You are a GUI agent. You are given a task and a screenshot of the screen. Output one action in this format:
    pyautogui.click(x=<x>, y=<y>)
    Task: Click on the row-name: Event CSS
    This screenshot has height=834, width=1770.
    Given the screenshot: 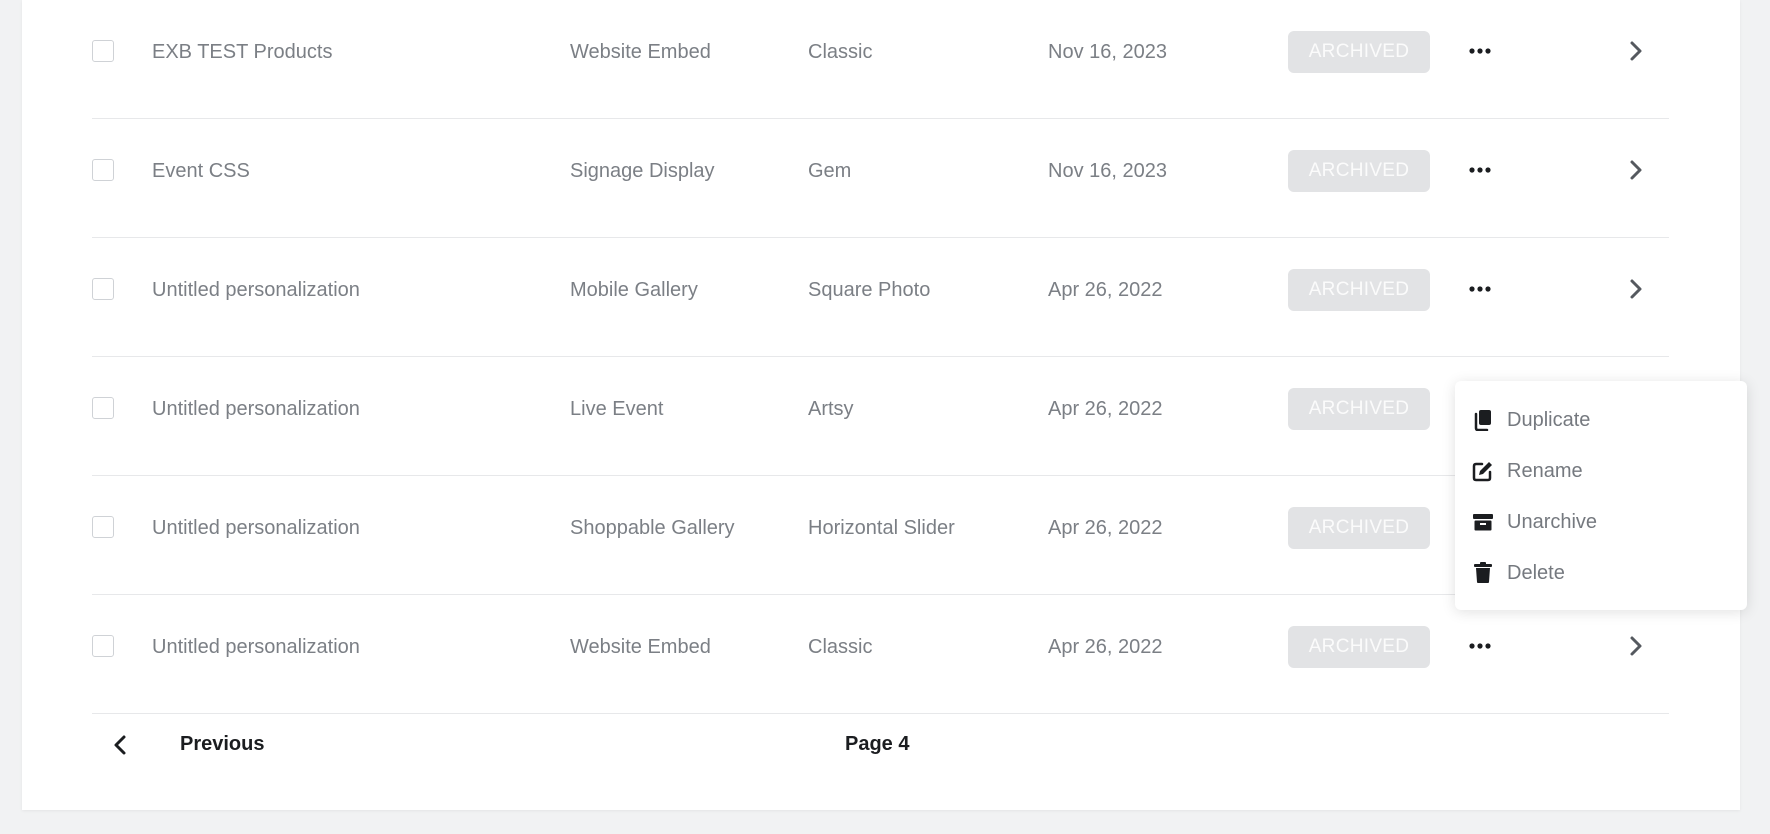 What is the action you would take?
    pyautogui.click(x=201, y=171)
    